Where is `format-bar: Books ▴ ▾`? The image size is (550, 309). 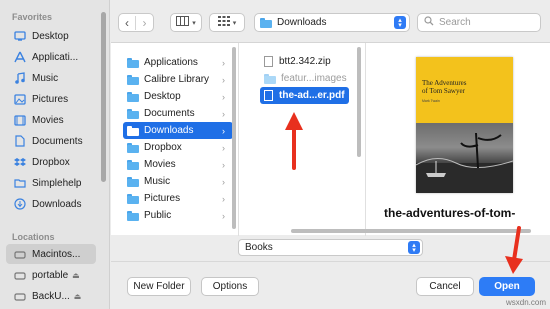
format-bar: Books ▴ ▾ is located at coordinates (330, 248).